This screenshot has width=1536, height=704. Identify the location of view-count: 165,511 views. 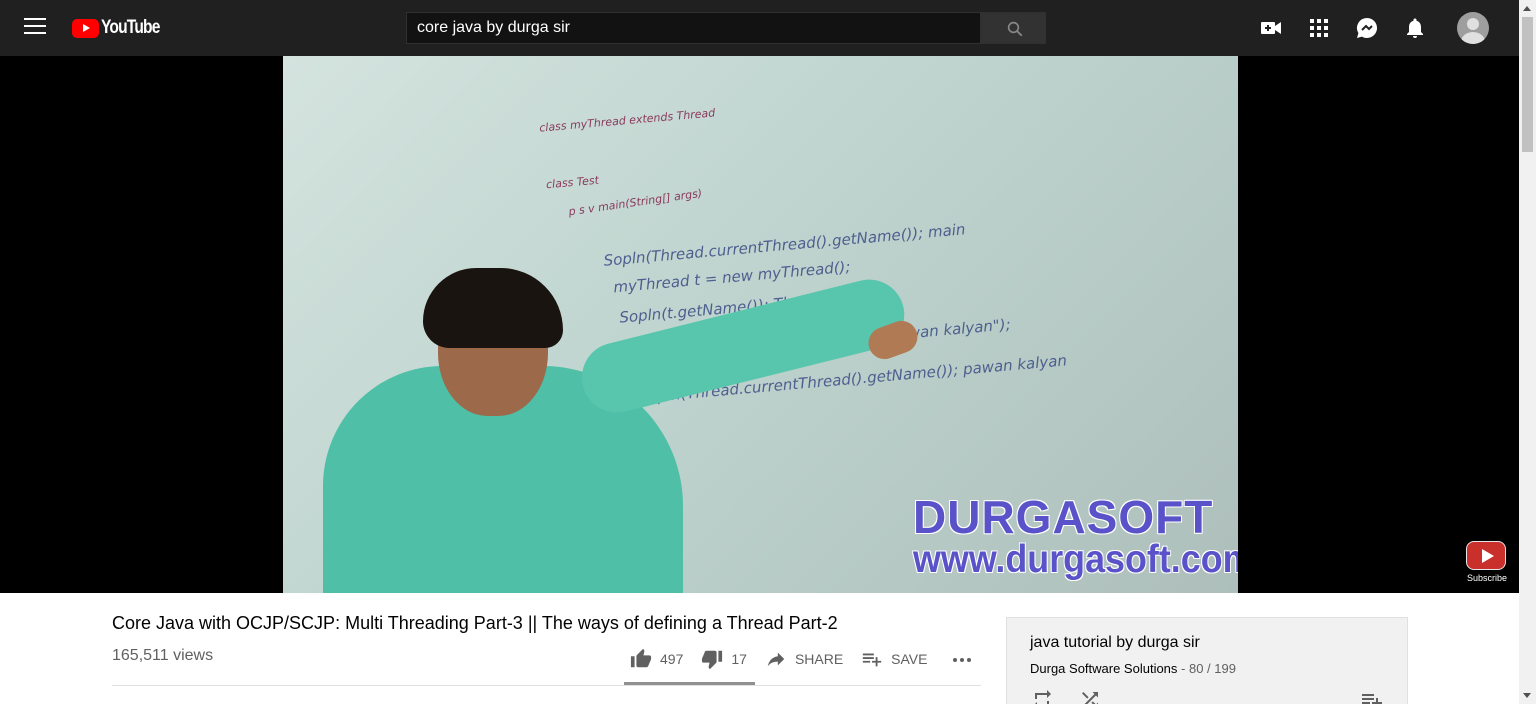
(163, 655).